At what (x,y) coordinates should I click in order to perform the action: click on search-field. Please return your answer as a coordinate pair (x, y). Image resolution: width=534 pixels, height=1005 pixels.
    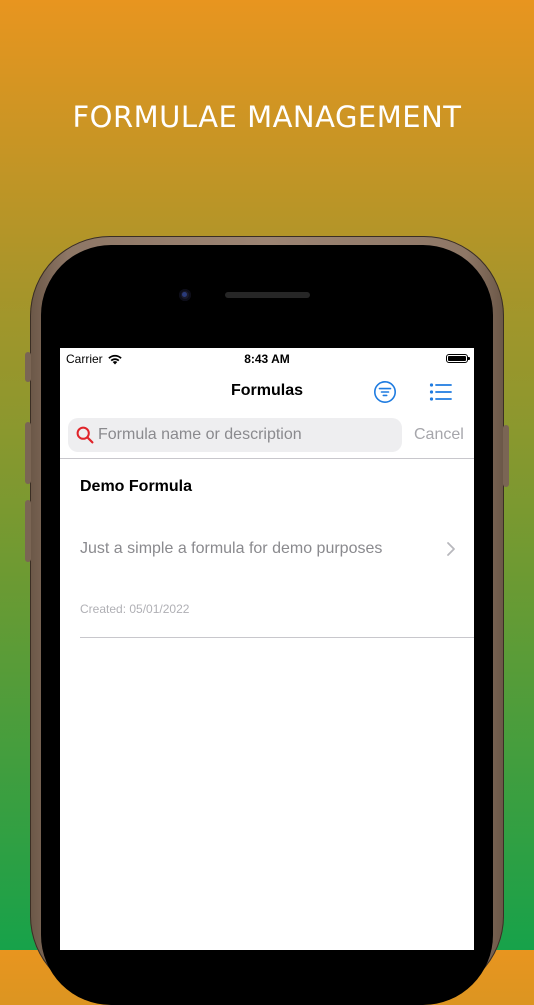
    Looking at the image, I should click on (235, 435).